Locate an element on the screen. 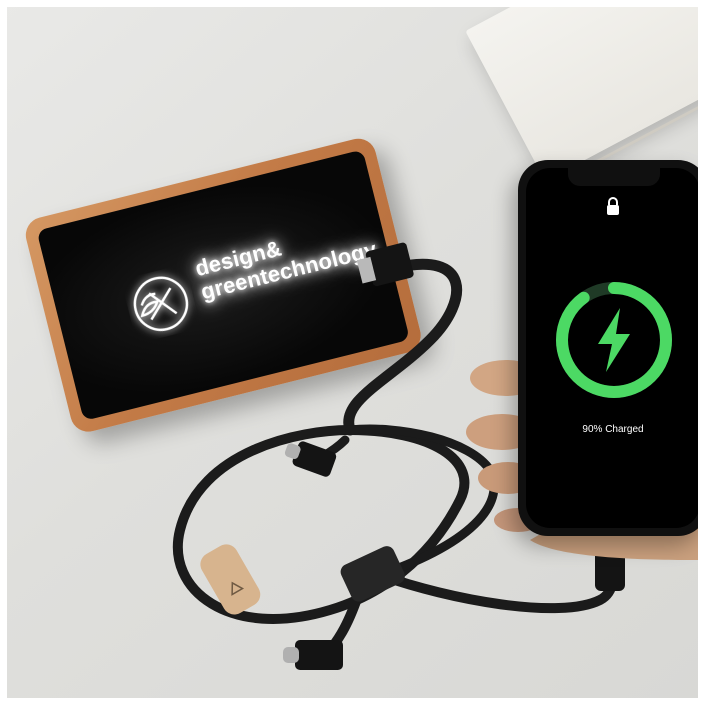  lightning-bolt-icon is located at coordinates (614, 340).